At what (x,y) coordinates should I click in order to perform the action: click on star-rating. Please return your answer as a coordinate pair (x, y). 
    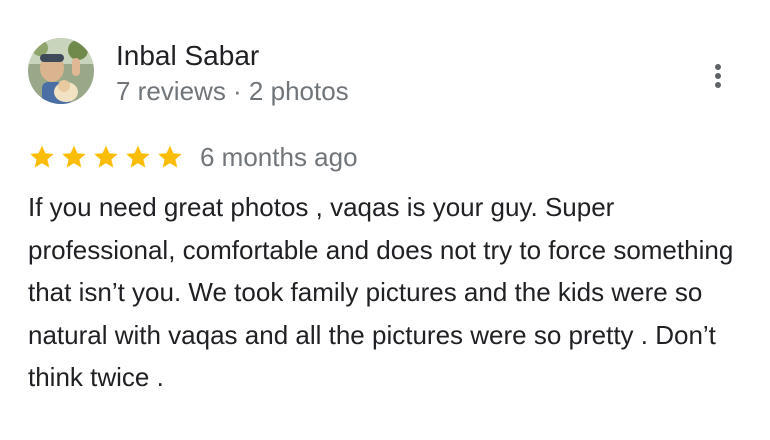
    Looking at the image, I should click on (106, 157).